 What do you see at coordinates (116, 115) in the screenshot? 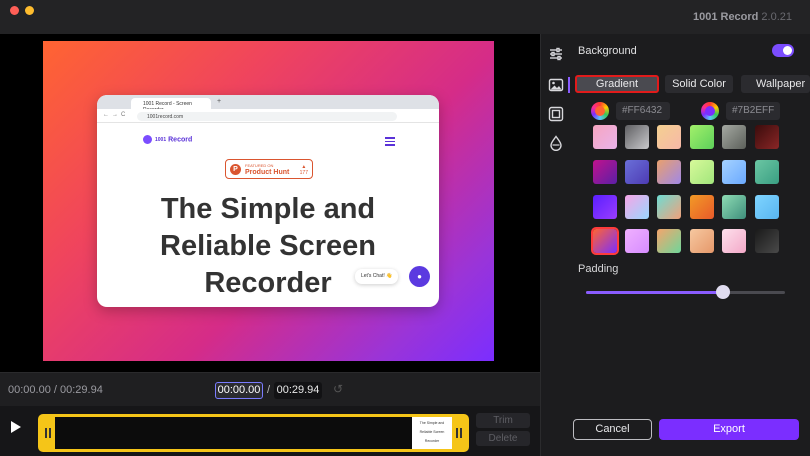
I see `browser-nav-icons: ←→C` at bounding box center [116, 115].